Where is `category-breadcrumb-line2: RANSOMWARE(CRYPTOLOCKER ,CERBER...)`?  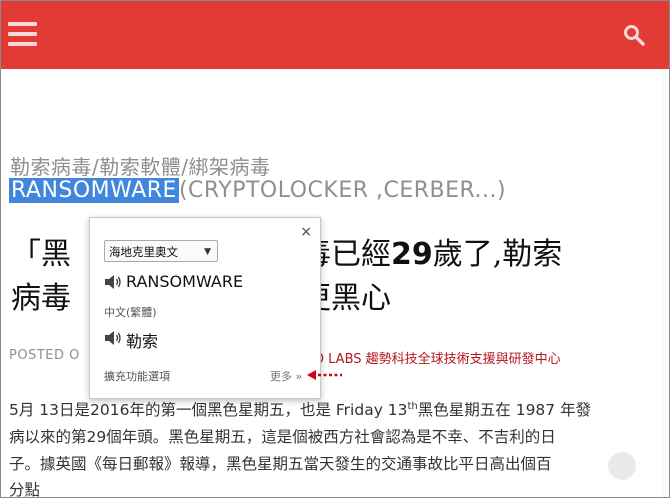 category-breadcrumb-line2: RANSOMWARE(CRYPTOLOCKER ,CERBER...) is located at coordinates (257, 192).